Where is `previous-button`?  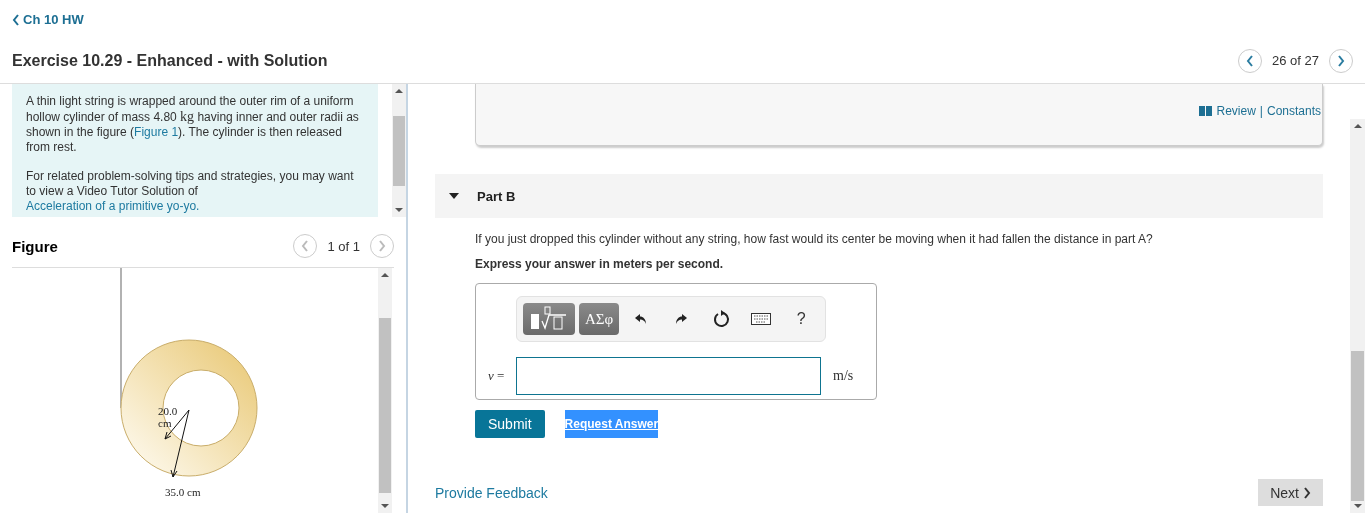
previous-button is located at coordinates (1250, 60).